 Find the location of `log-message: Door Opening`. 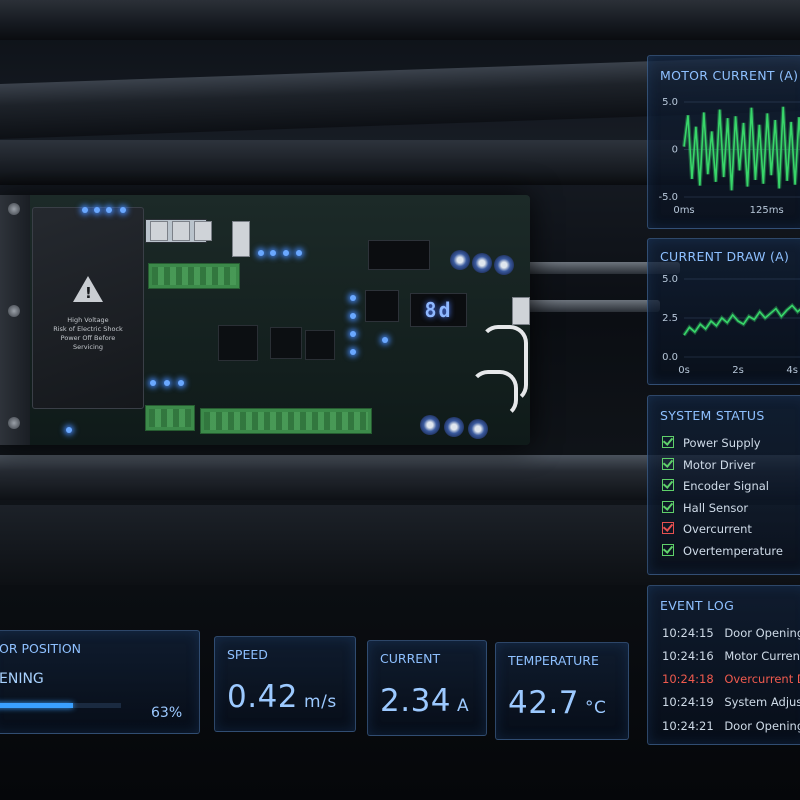

log-message: Door Opening is located at coordinates (762, 633).